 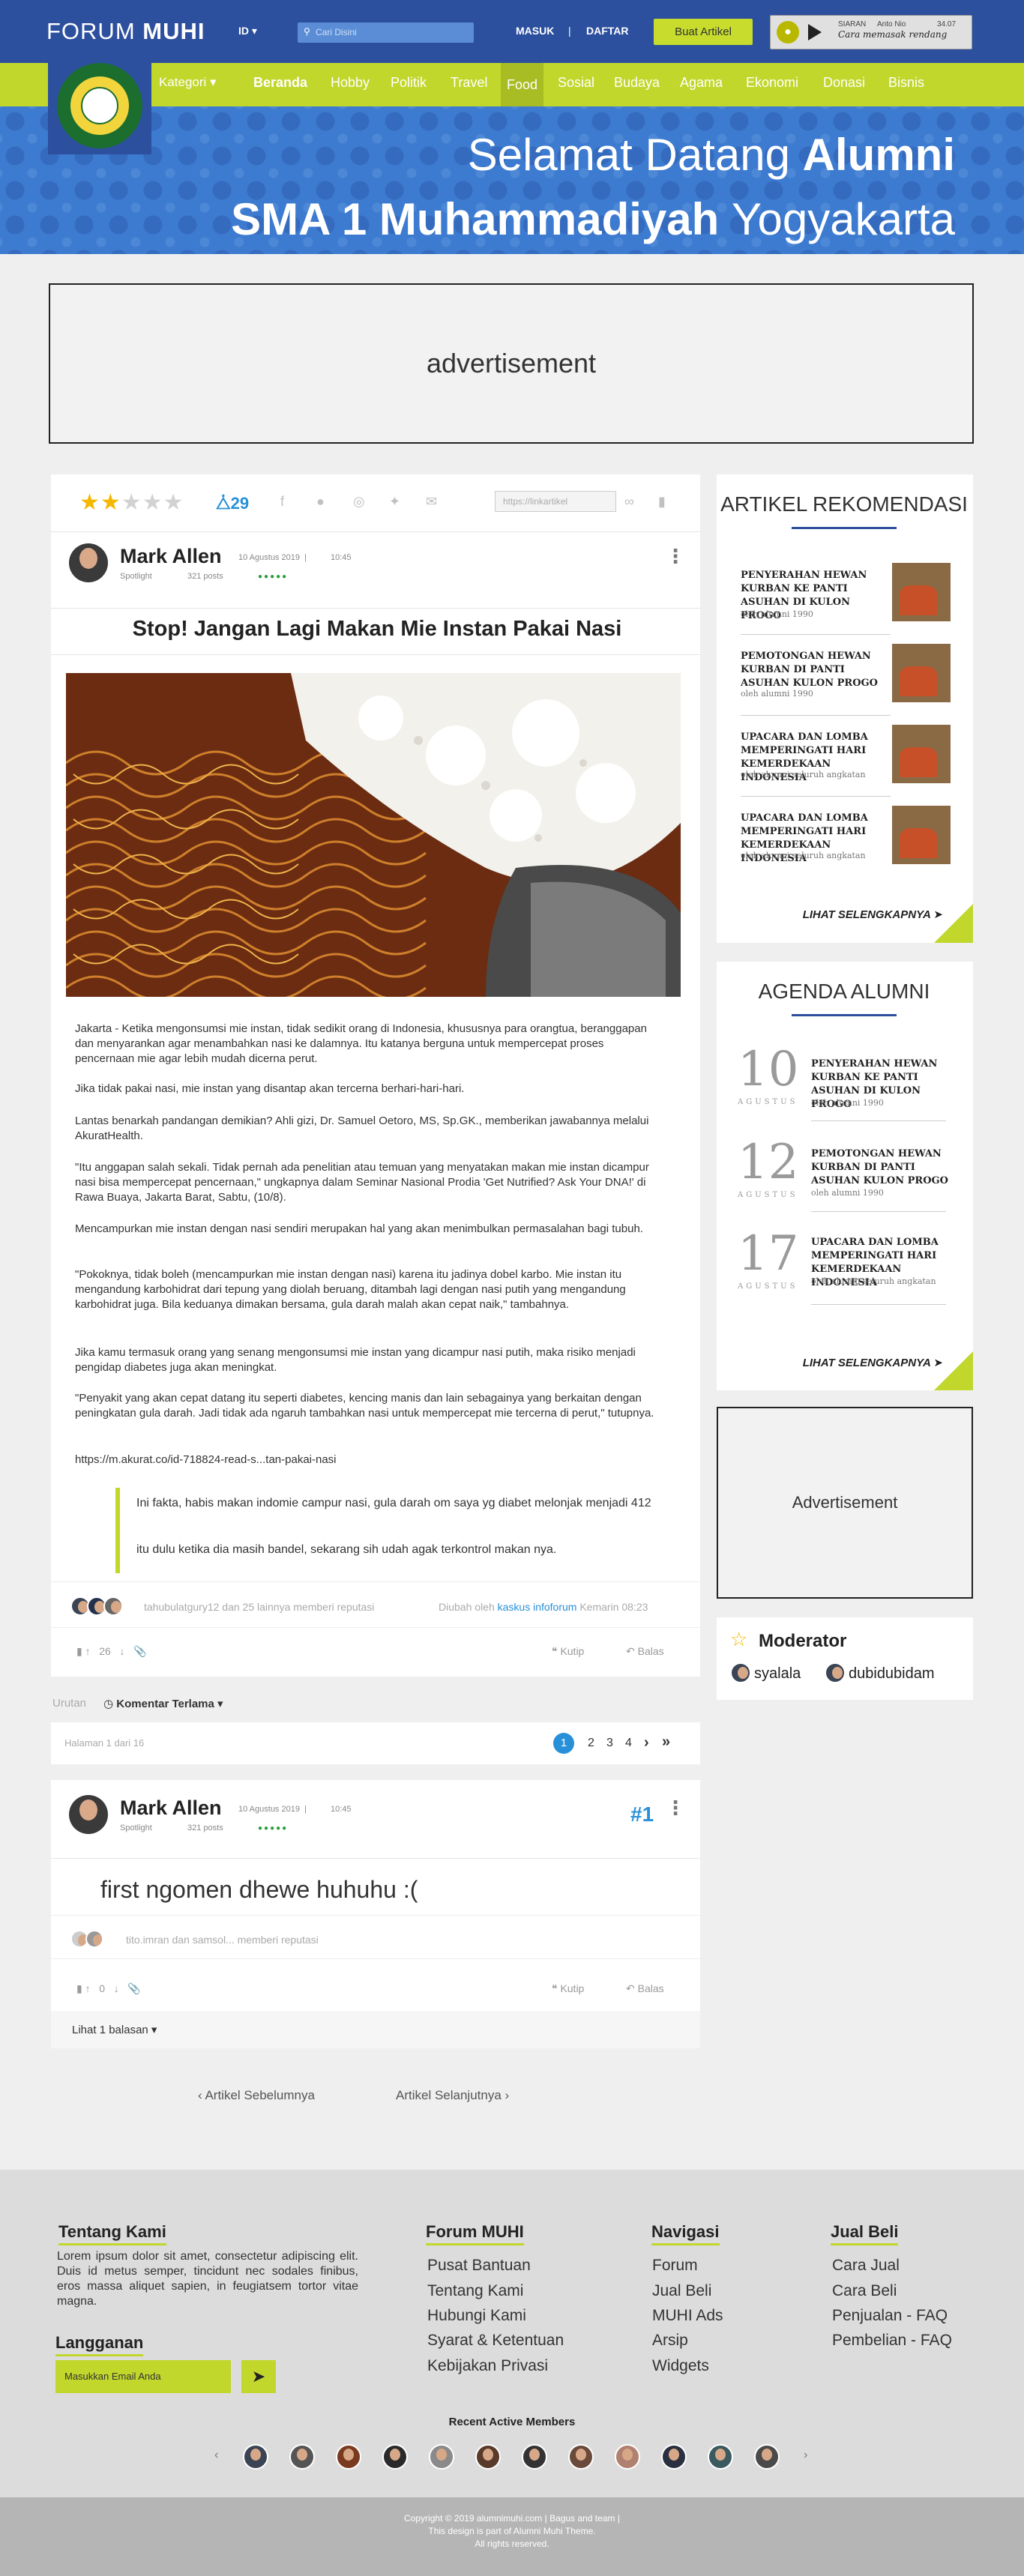 What do you see at coordinates (258, 2376) in the screenshot?
I see `send-icon: ➤` at bounding box center [258, 2376].